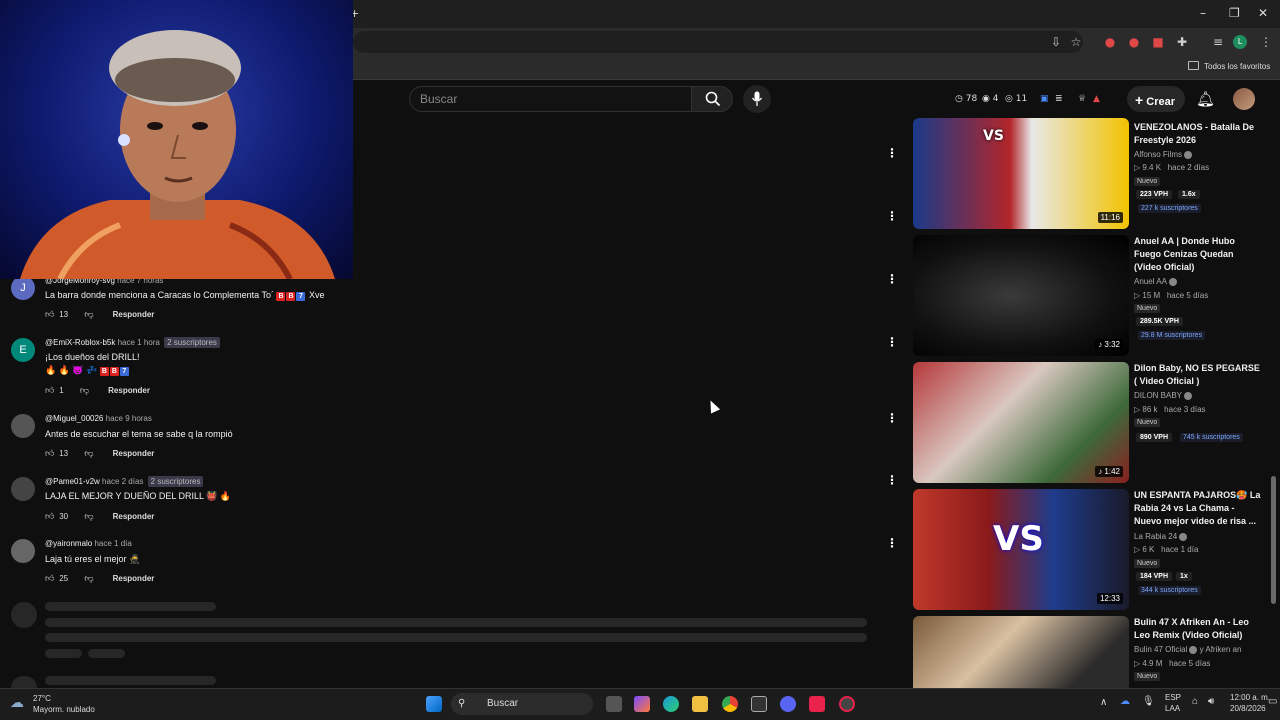 Image resolution: width=1280 pixels, height=720 pixels. I want to click on weather-temp: 27°C, so click(42, 698).